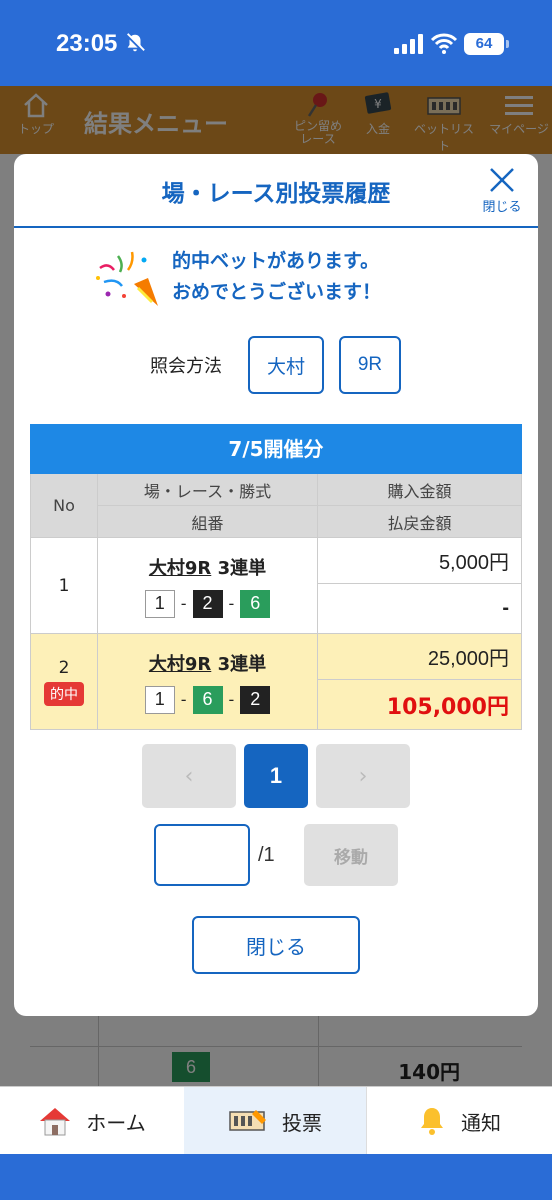 Image resolution: width=552 pixels, height=1200 pixels. I want to click on table-row-1-no: 1, so click(64, 586).